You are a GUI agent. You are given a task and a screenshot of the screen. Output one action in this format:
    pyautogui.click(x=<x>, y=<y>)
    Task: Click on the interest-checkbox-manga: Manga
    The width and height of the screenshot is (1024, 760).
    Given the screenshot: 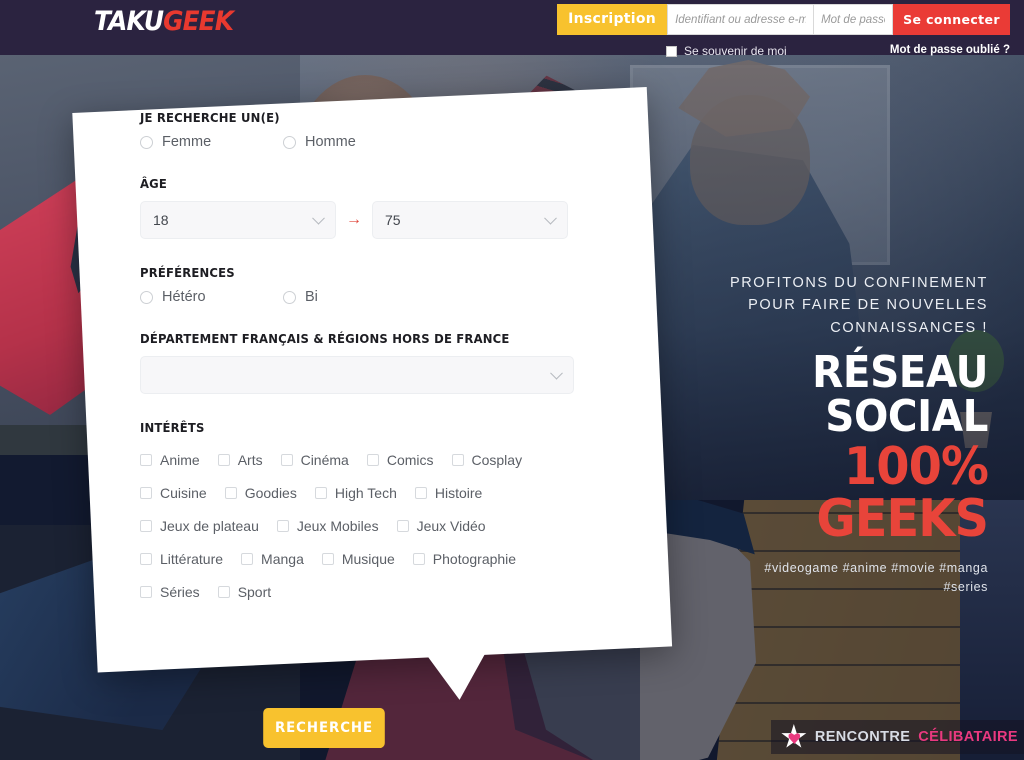 What is the action you would take?
    pyautogui.click(x=272, y=559)
    